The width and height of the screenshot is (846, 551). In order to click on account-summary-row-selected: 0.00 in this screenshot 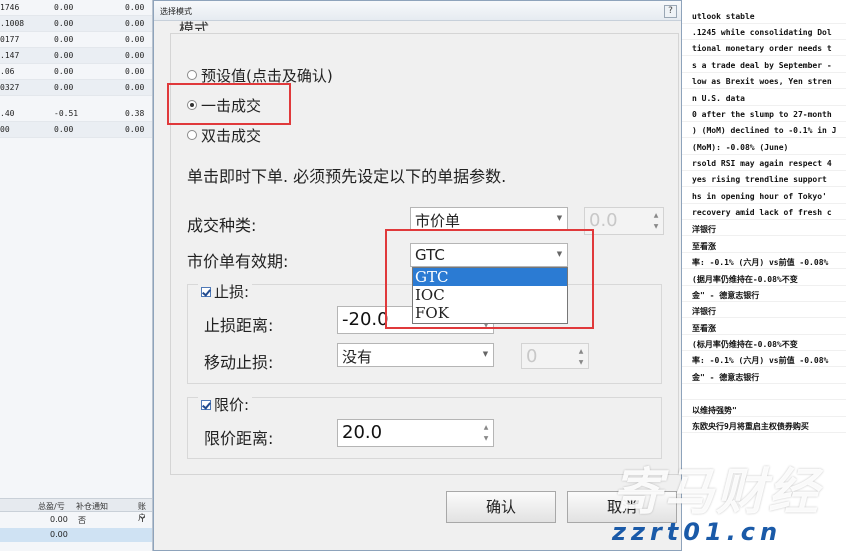, I will do `click(76, 535)`.